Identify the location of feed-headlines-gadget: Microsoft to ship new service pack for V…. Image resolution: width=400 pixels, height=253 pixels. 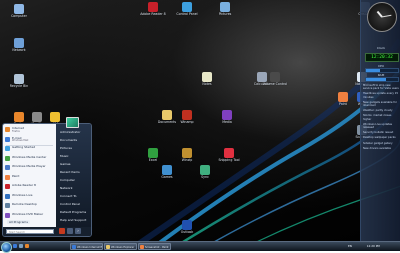
(381, 118).